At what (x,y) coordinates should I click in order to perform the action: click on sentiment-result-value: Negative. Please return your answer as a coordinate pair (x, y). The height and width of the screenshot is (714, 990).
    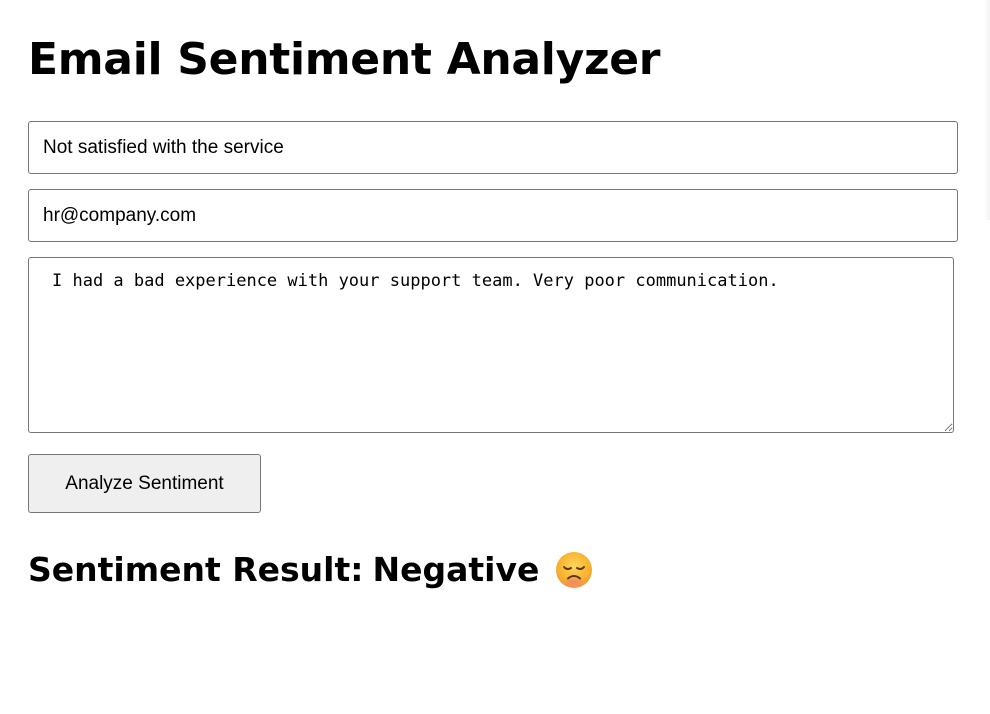
    Looking at the image, I should click on (456, 569).